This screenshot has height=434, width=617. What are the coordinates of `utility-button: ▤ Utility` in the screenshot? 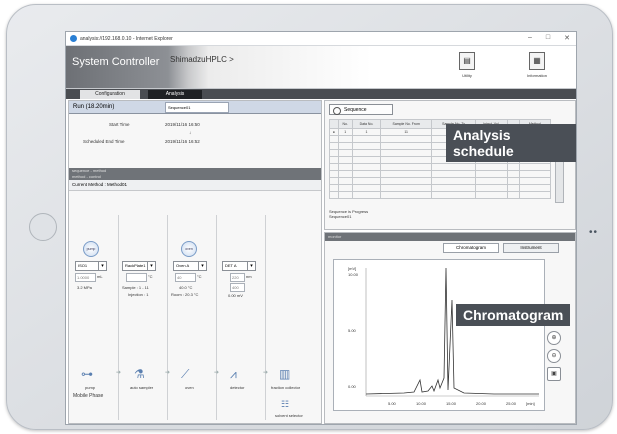 It's located at (467, 67).